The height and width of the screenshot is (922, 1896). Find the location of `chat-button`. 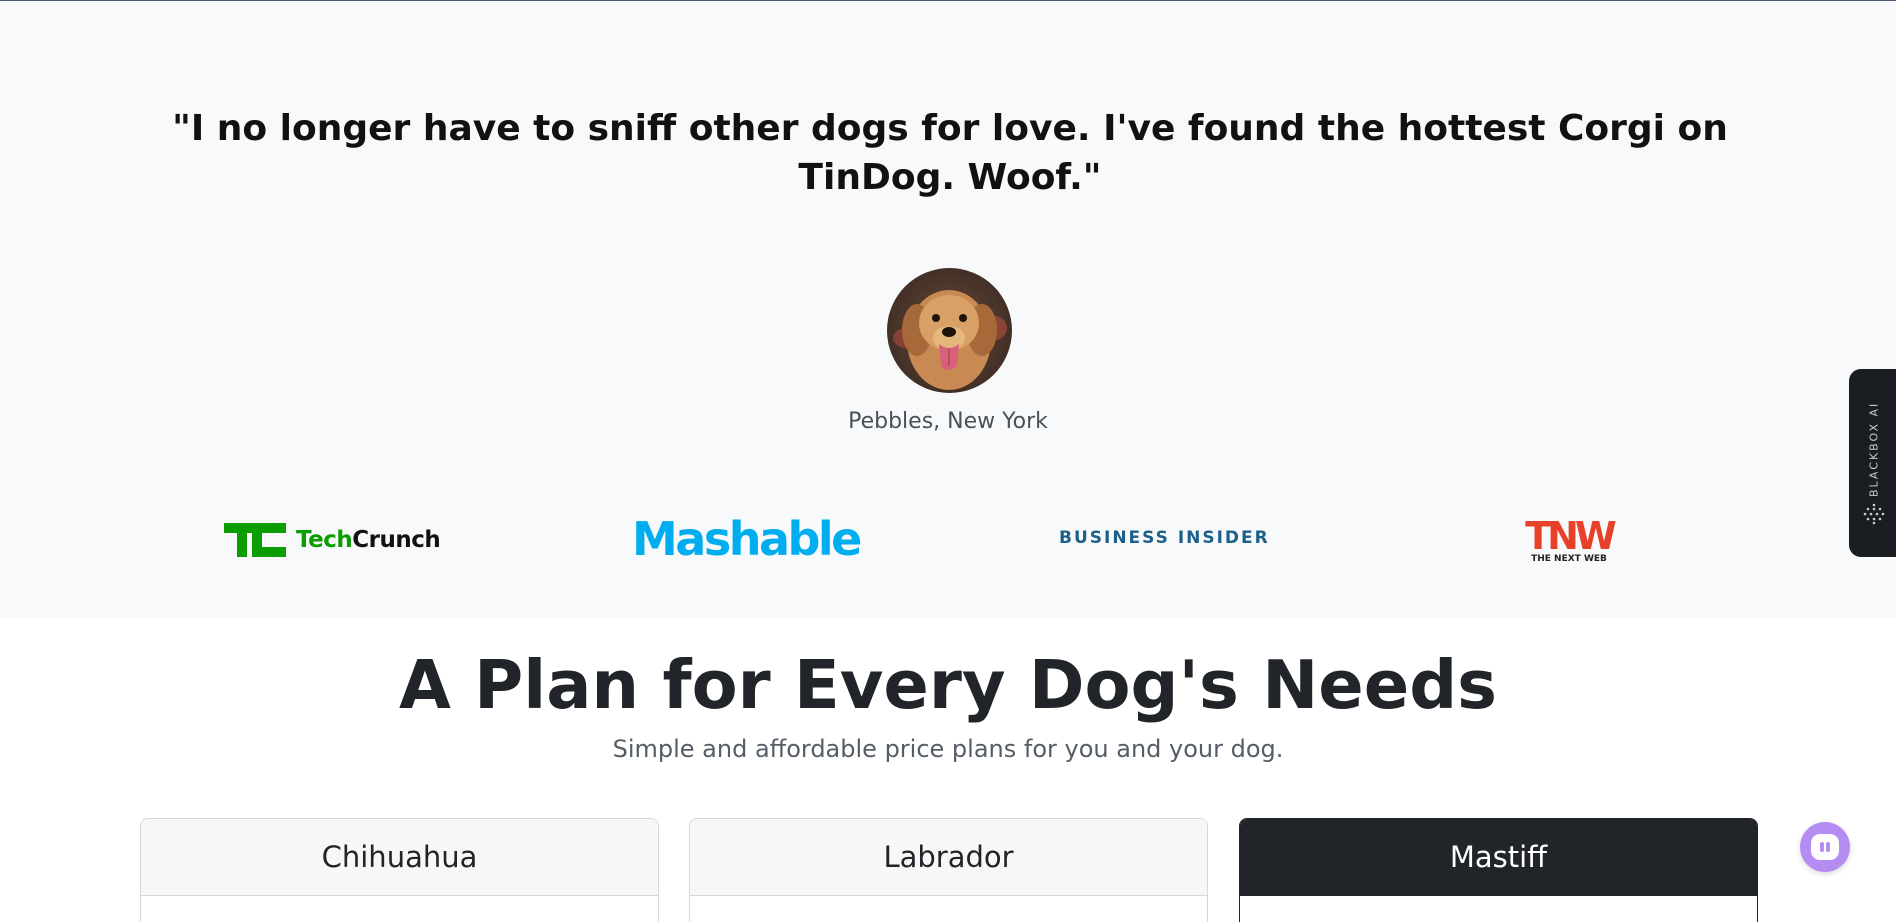

chat-button is located at coordinates (1825, 847).